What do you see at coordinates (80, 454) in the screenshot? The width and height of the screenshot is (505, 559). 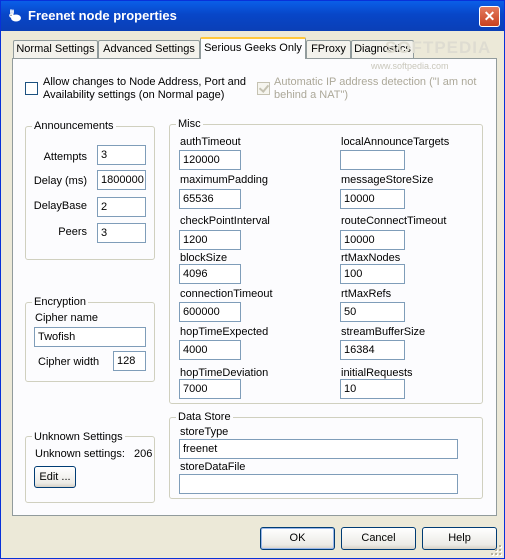 I see `unknown-settings-label: Unknown settings:` at bounding box center [80, 454].